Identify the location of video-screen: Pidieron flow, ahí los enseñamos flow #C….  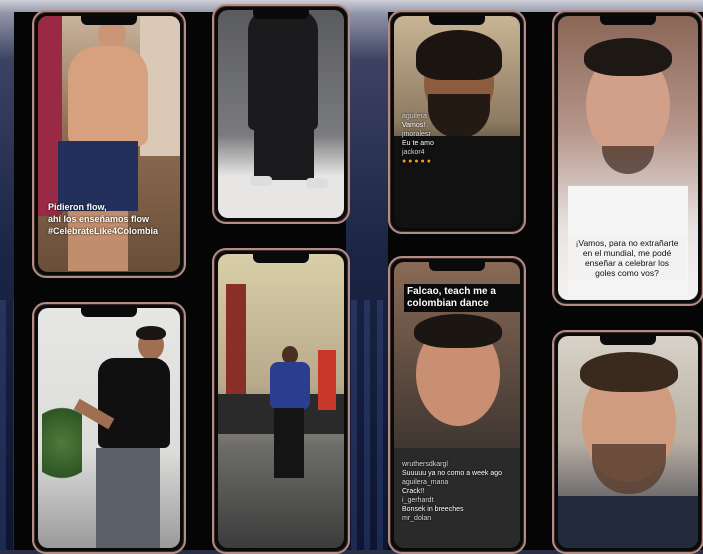
(109, 144).